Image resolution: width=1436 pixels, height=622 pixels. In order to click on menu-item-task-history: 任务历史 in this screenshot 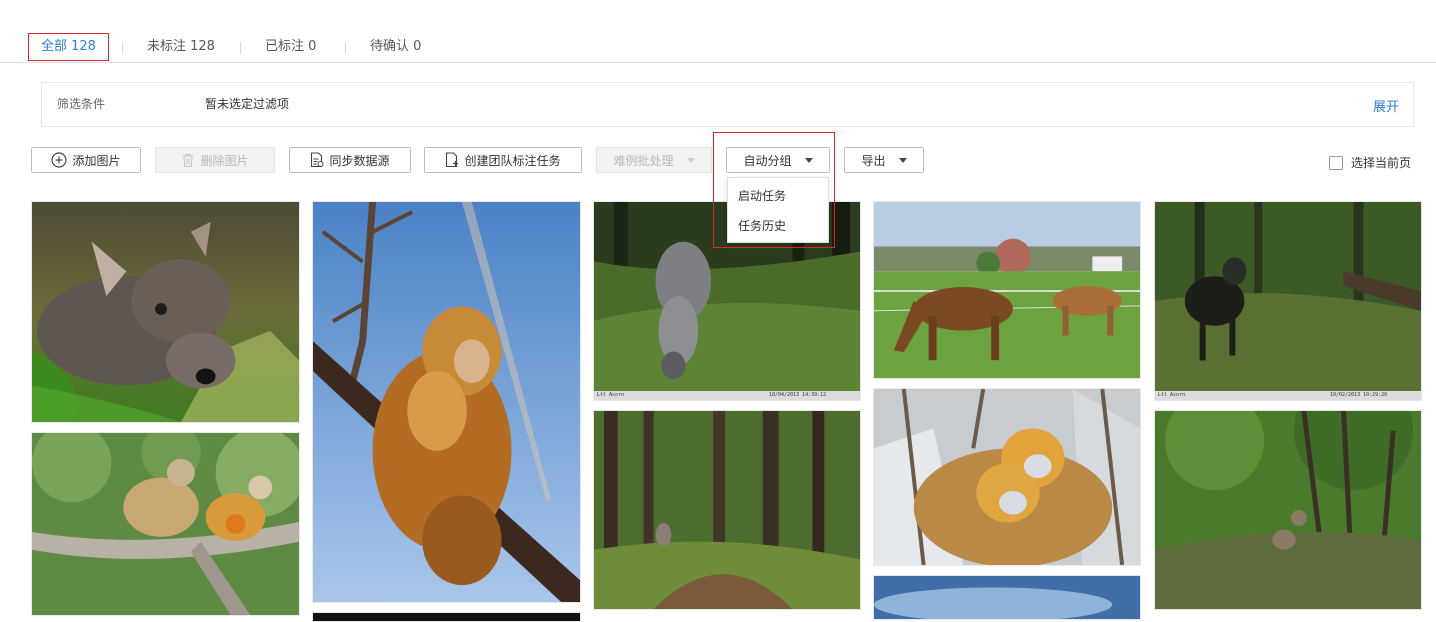, I will do `click(778, 226)`.